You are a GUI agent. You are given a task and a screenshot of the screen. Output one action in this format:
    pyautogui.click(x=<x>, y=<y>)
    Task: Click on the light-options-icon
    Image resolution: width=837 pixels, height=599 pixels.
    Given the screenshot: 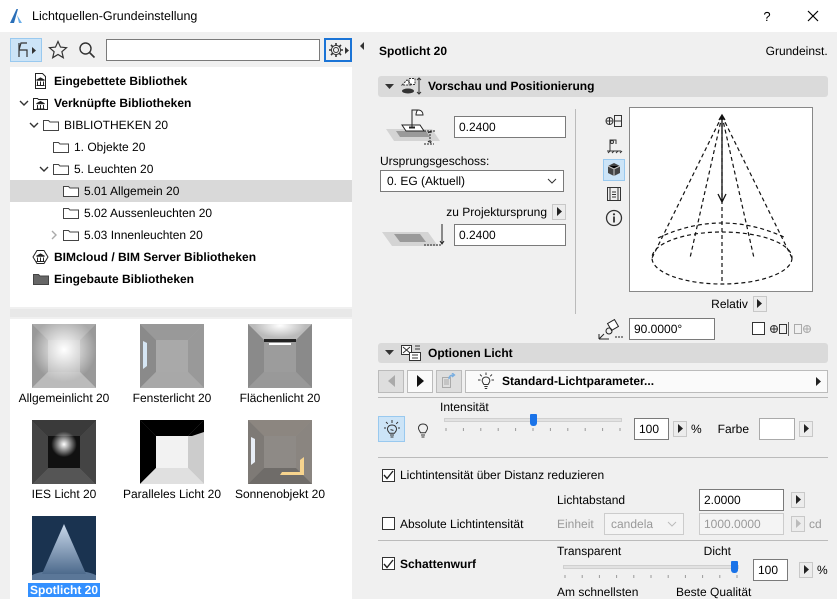 What is the action you would take?
    pyautogui.click(x=411, y=353)
    